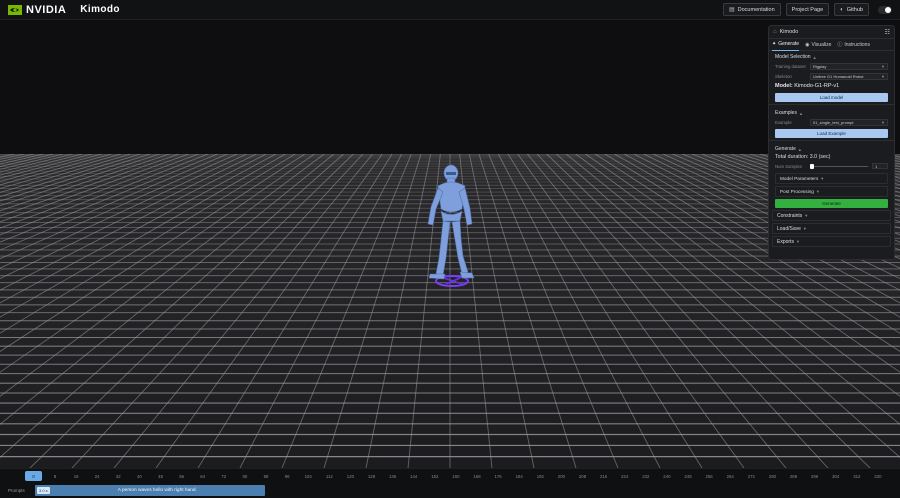 The image size is (900, 498). Describe the element at coordinates (774, 44) in the screenshot. I see `run-icon: ✦` at that location.